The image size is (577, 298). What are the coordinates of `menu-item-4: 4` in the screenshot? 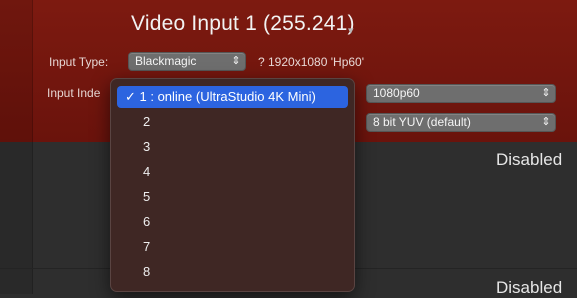 It's located at (232, 172).